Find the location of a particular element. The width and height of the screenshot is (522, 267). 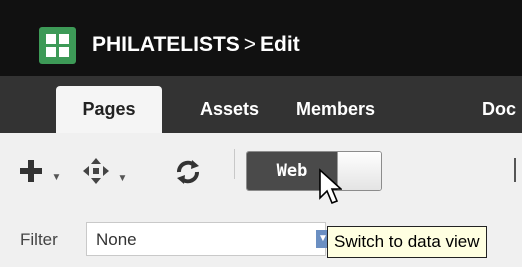

breadcrumb-app-name: PHILATELISTS is located at coordinates (166, 44).